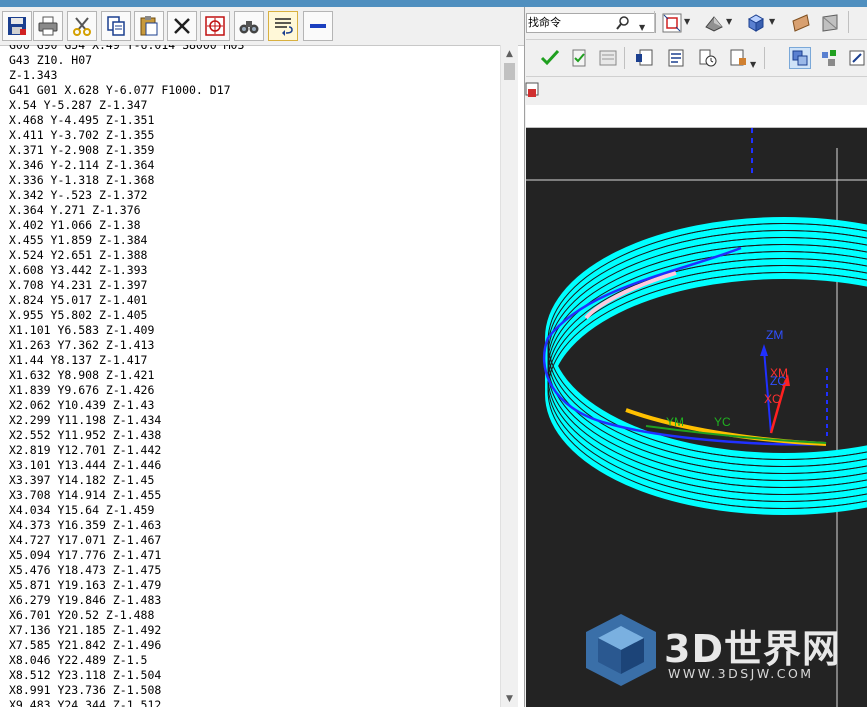 Image resolution: width=867 pixels, height=707 pixels. I want to click on scrollbar-thumb, so click(509, 71).